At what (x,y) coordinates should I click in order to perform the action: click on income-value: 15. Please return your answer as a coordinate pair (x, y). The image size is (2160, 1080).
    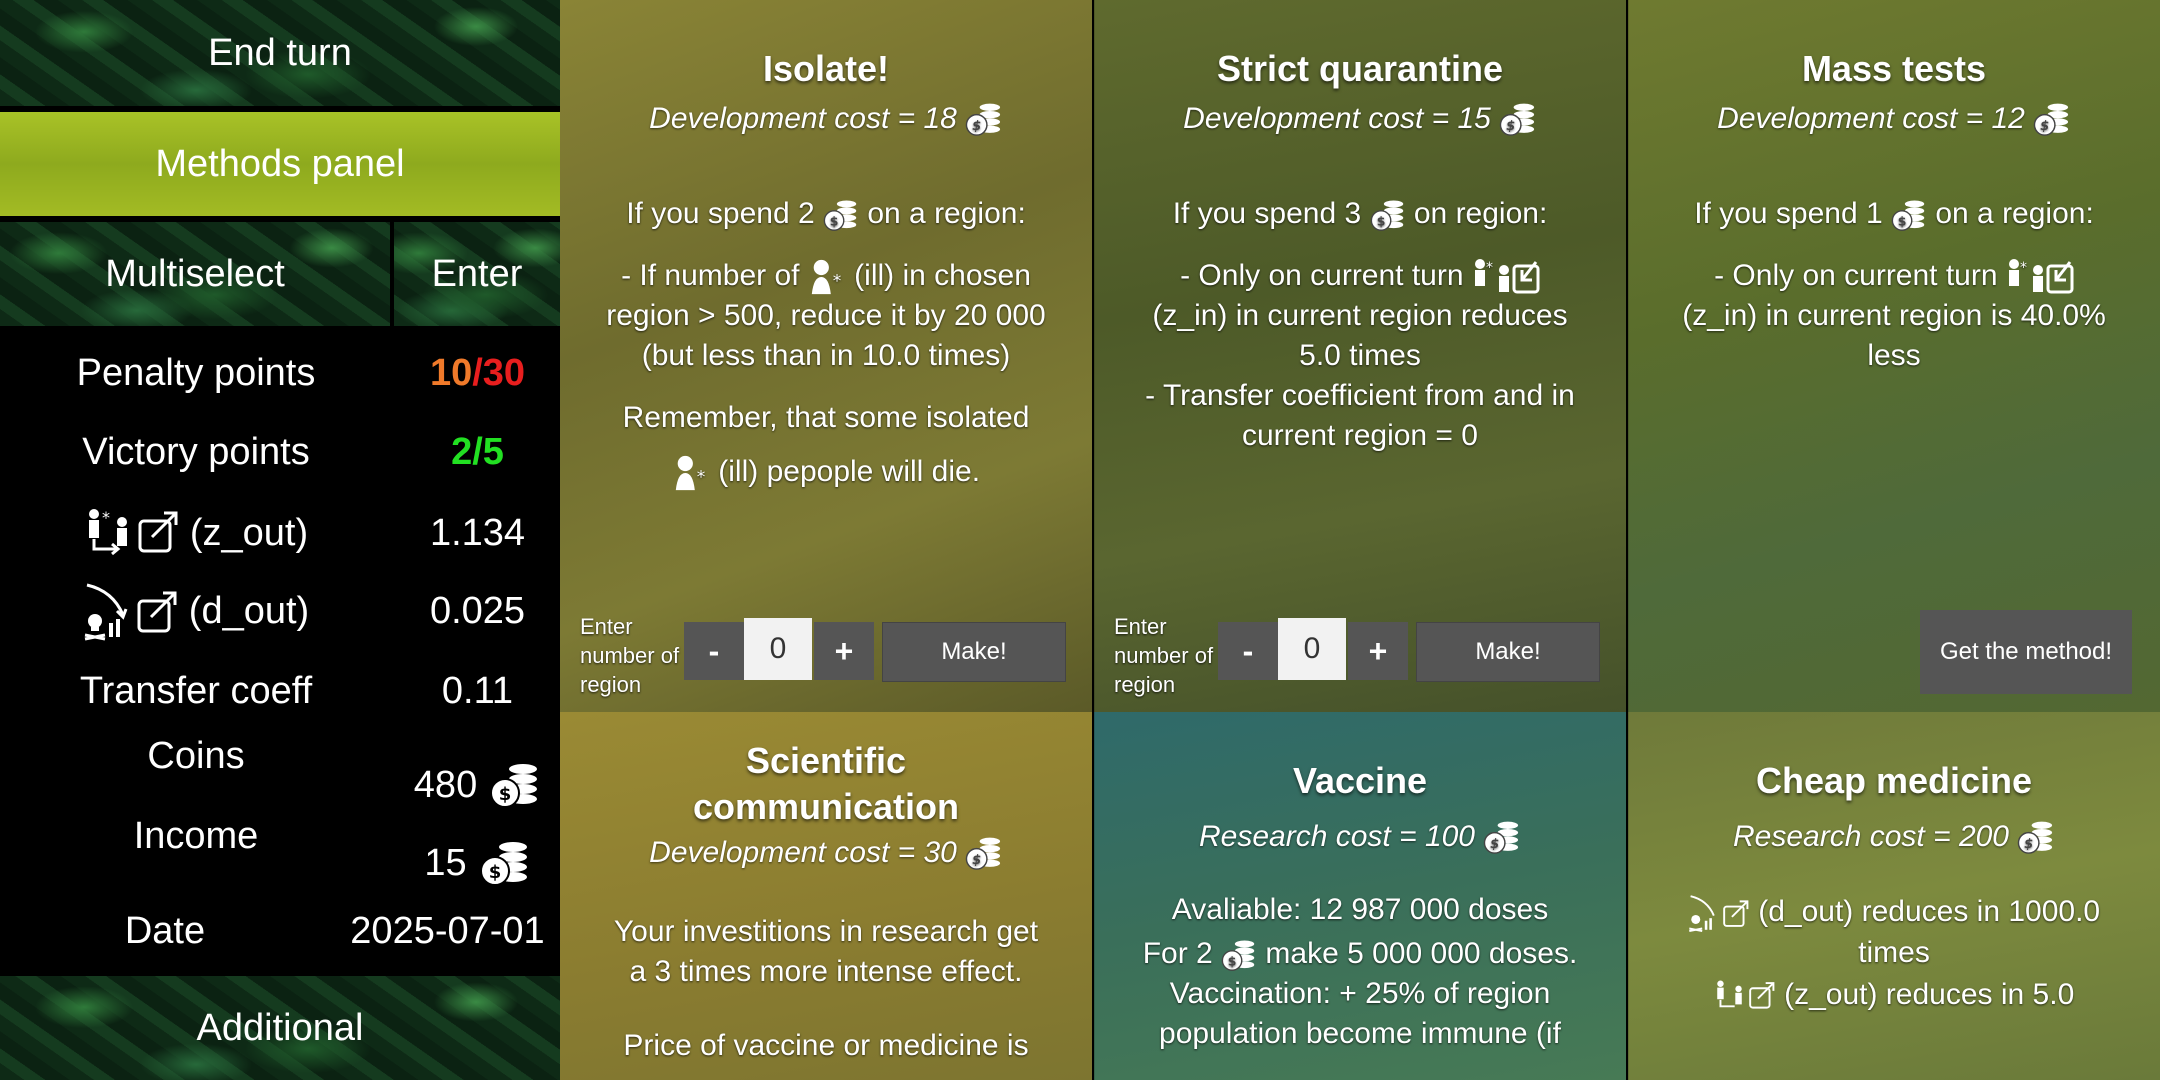
    Looking at the image, I should click on (445, 862).